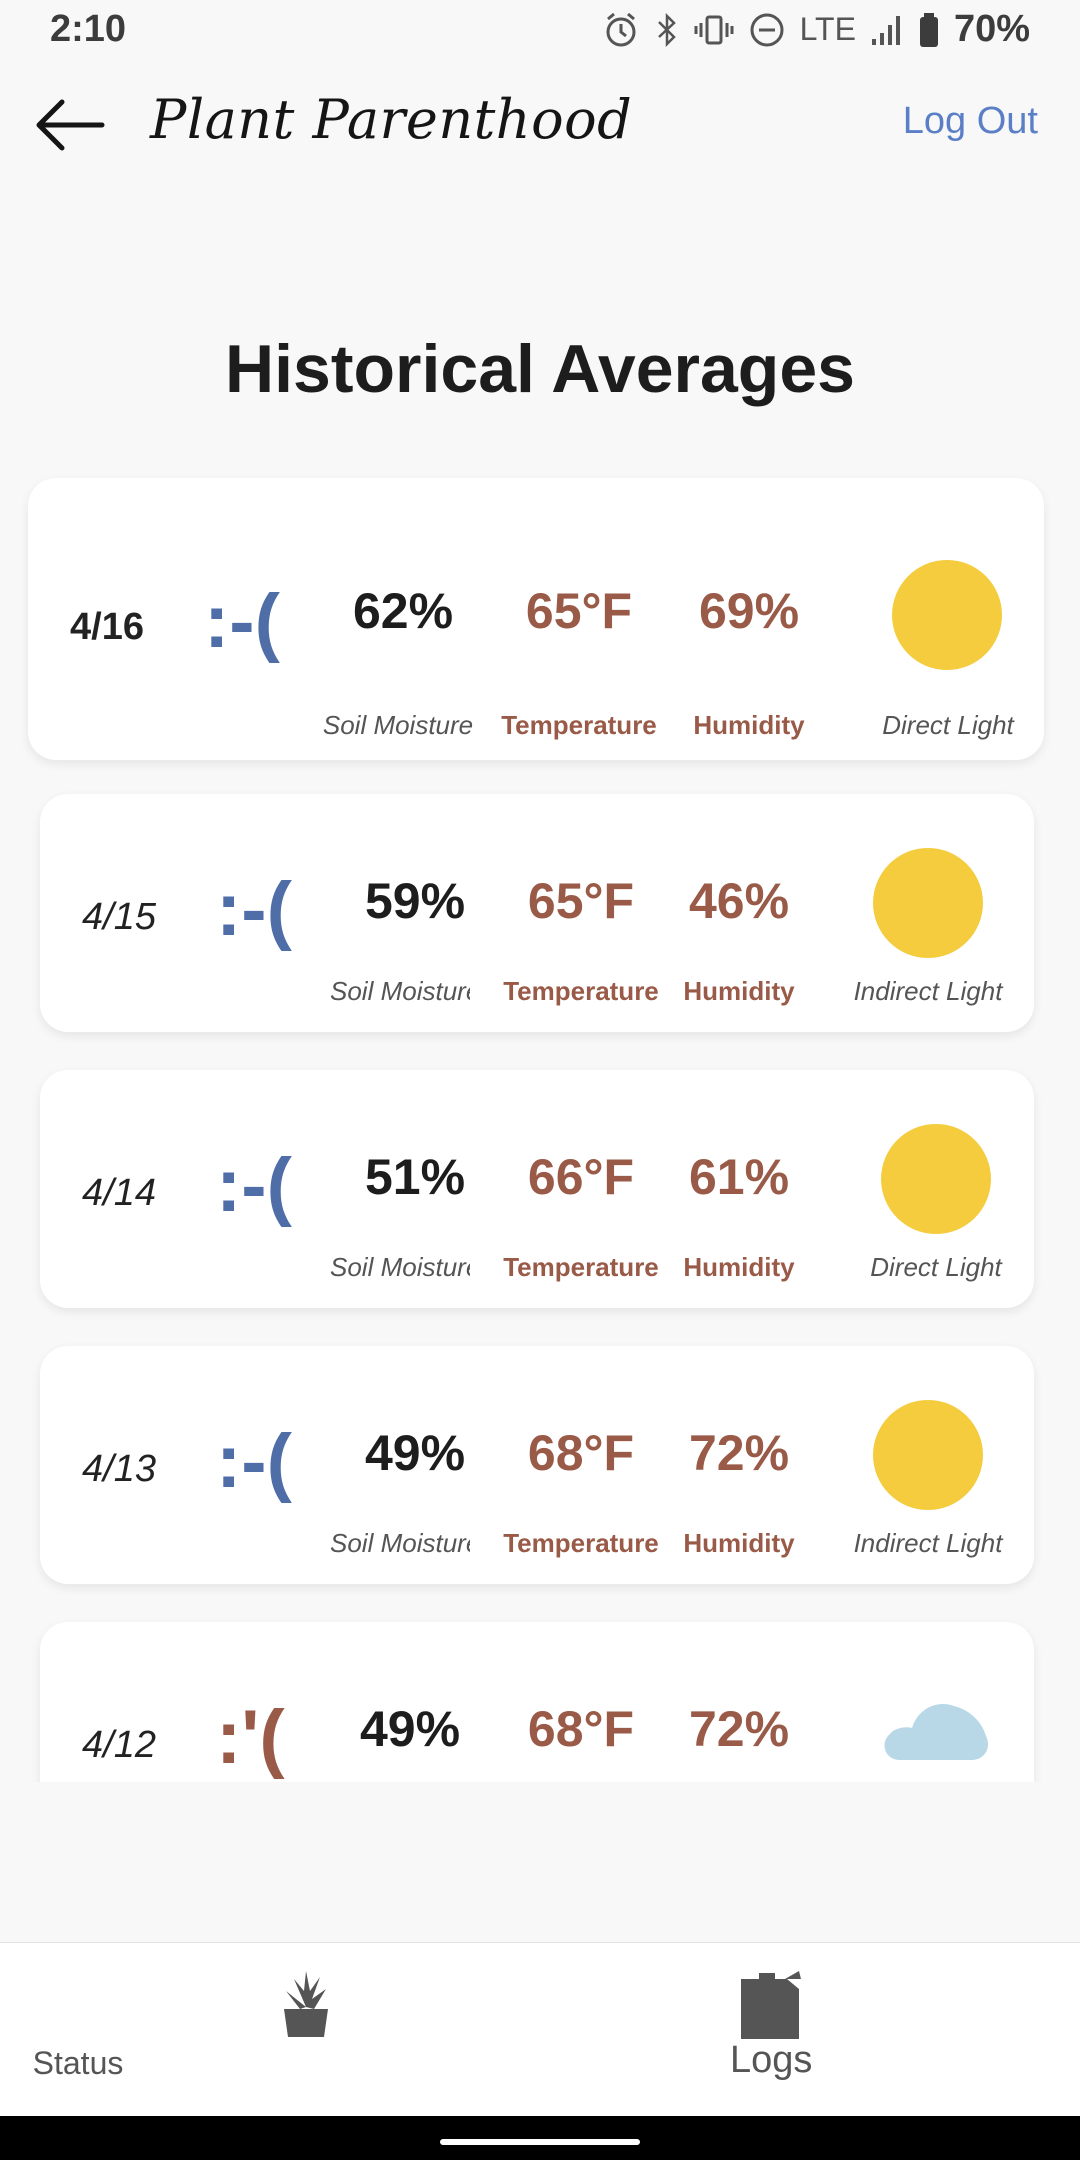 The height and width of the screenshot is (2160, 1080). I want to click on nav-logs-label: Logs, so click(771, 2060).